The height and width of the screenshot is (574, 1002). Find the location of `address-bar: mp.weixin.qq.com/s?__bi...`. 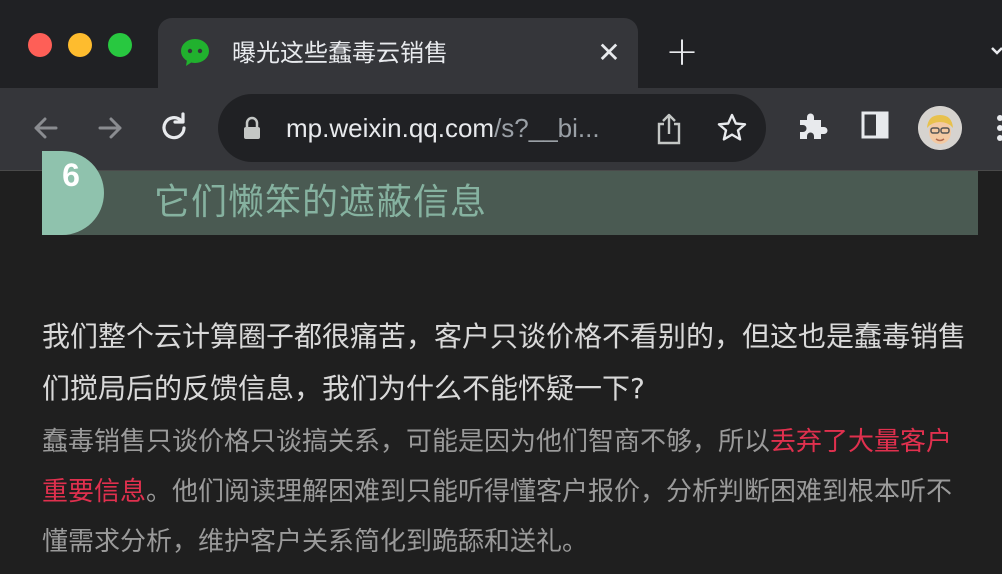

address-bar: mp.weixin.qq.com/s?__bi... is located at coordinates (492, 128).